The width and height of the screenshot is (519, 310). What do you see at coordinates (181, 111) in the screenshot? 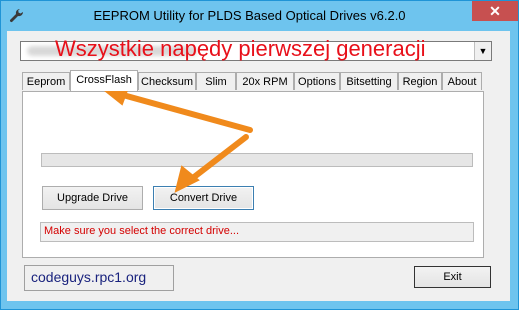
I see `arrow-to-crossflash-tab` at bounding box center [181, 111].